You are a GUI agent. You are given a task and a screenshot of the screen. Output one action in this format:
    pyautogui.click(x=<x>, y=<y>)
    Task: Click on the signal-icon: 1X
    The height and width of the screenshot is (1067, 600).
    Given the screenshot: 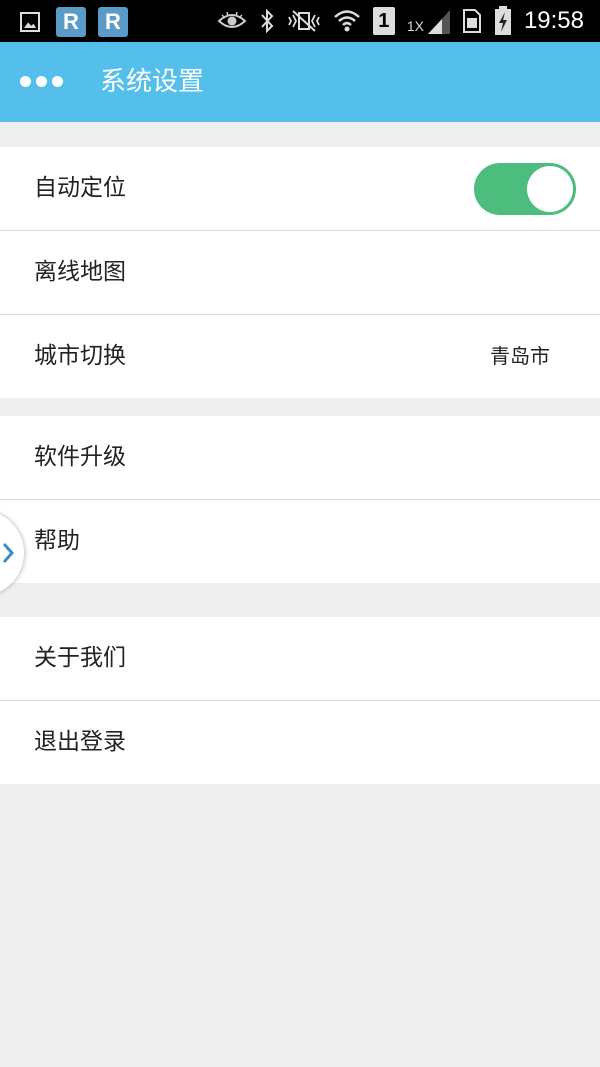 What is the action you would take?
    pyautogui.click(x=428, y=21)
    